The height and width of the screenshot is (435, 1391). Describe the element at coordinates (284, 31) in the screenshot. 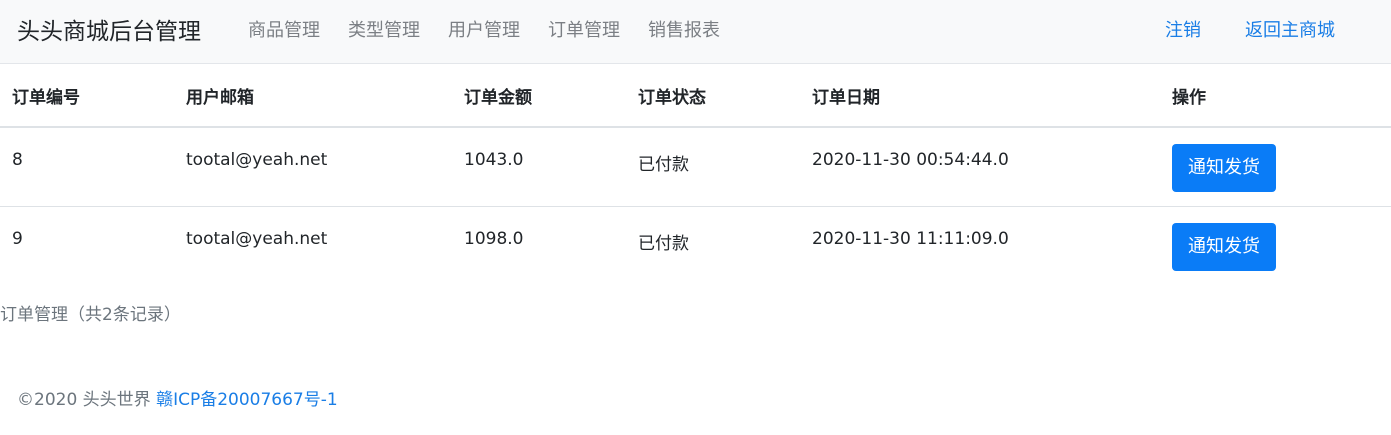

I see `nav-product-management: 商品管理` at that location.